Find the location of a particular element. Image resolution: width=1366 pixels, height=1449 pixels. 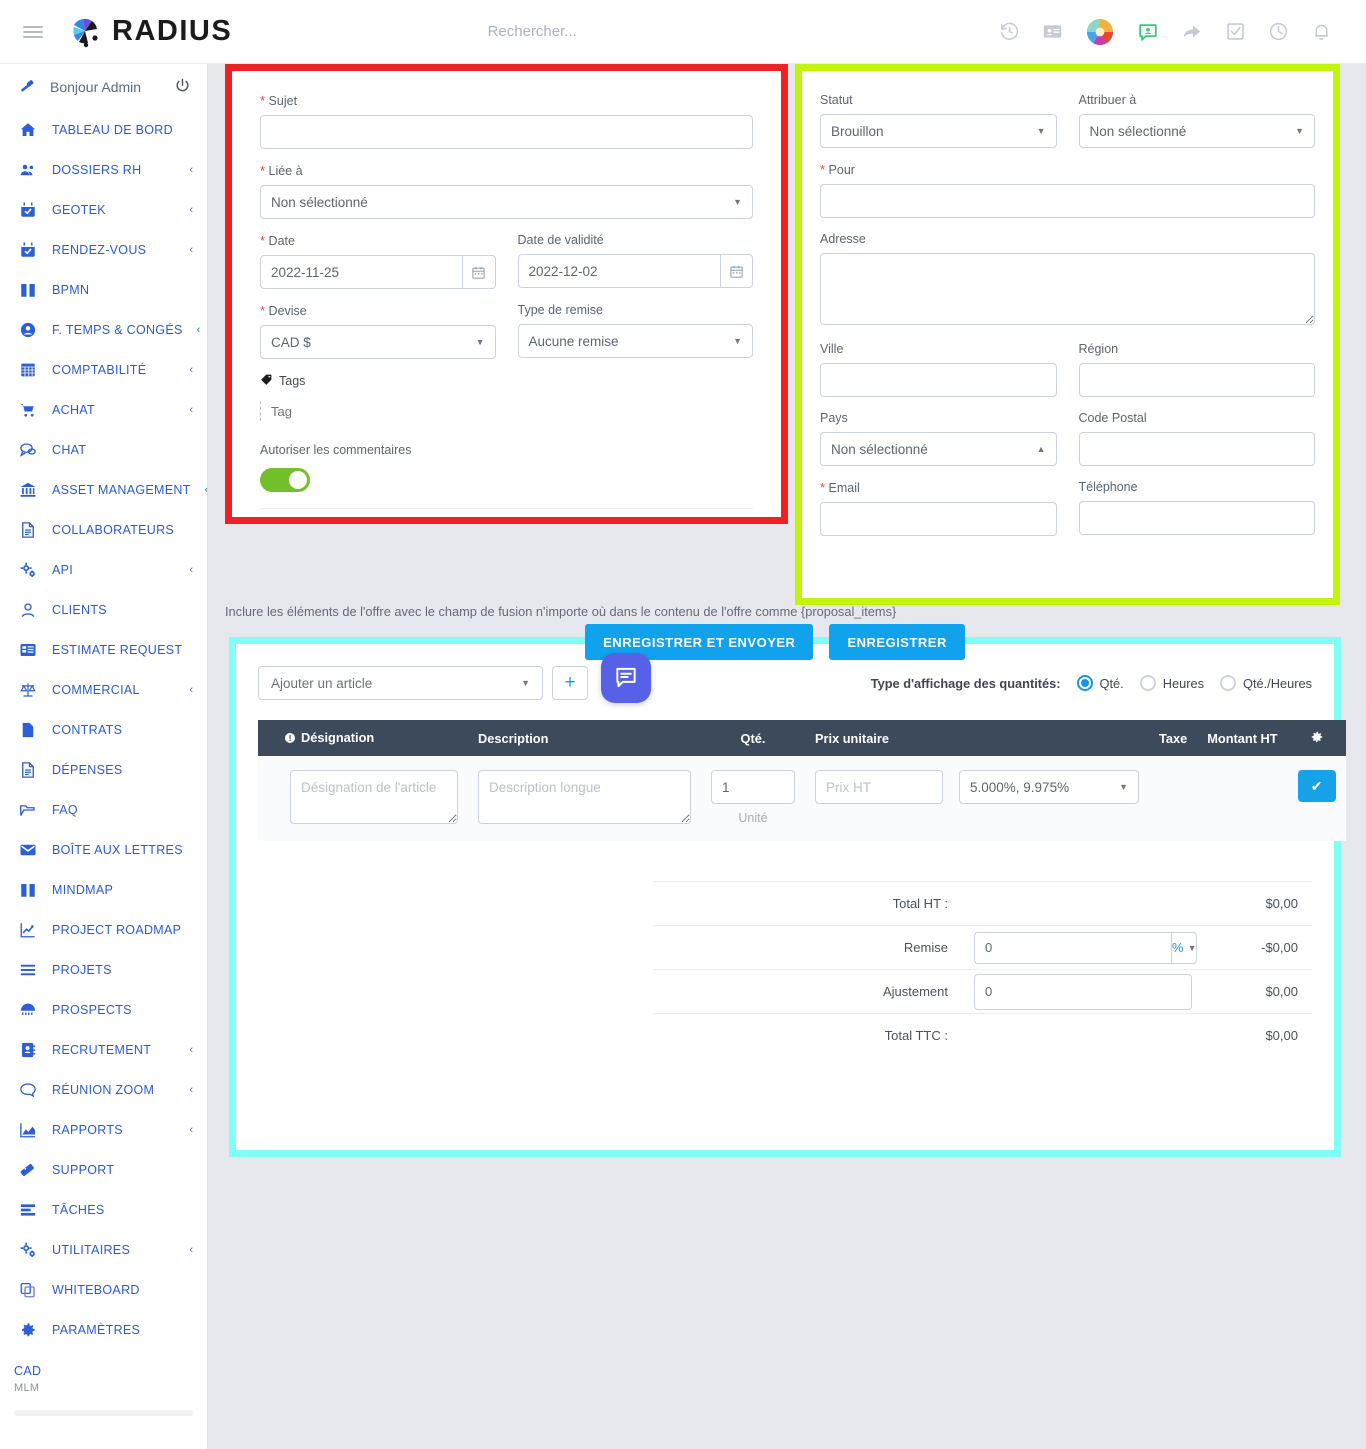

sidebar-item-commercial: COMMERCIAL ‹ is located at coordinates (103, 690).